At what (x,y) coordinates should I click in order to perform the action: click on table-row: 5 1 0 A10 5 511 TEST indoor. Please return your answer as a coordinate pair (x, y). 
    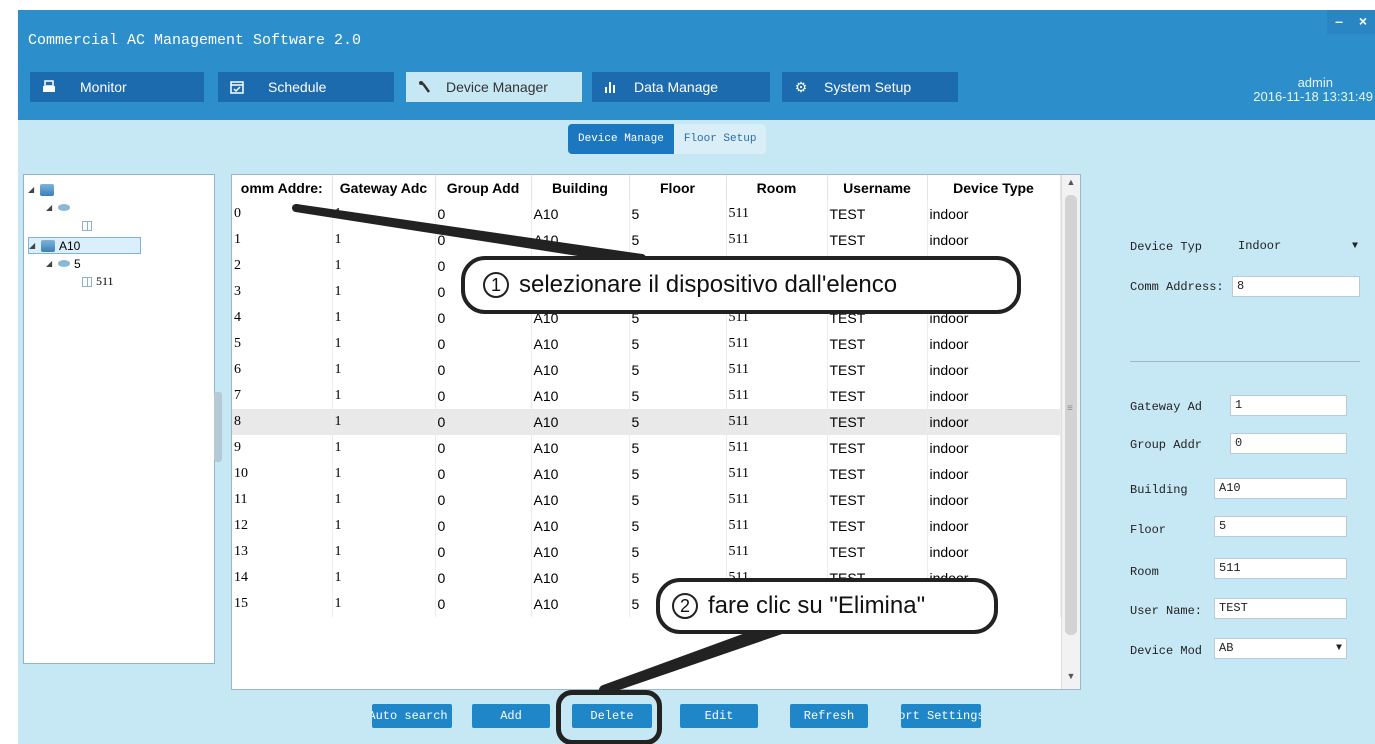
    Looking at the image, I should click on (646, 344).